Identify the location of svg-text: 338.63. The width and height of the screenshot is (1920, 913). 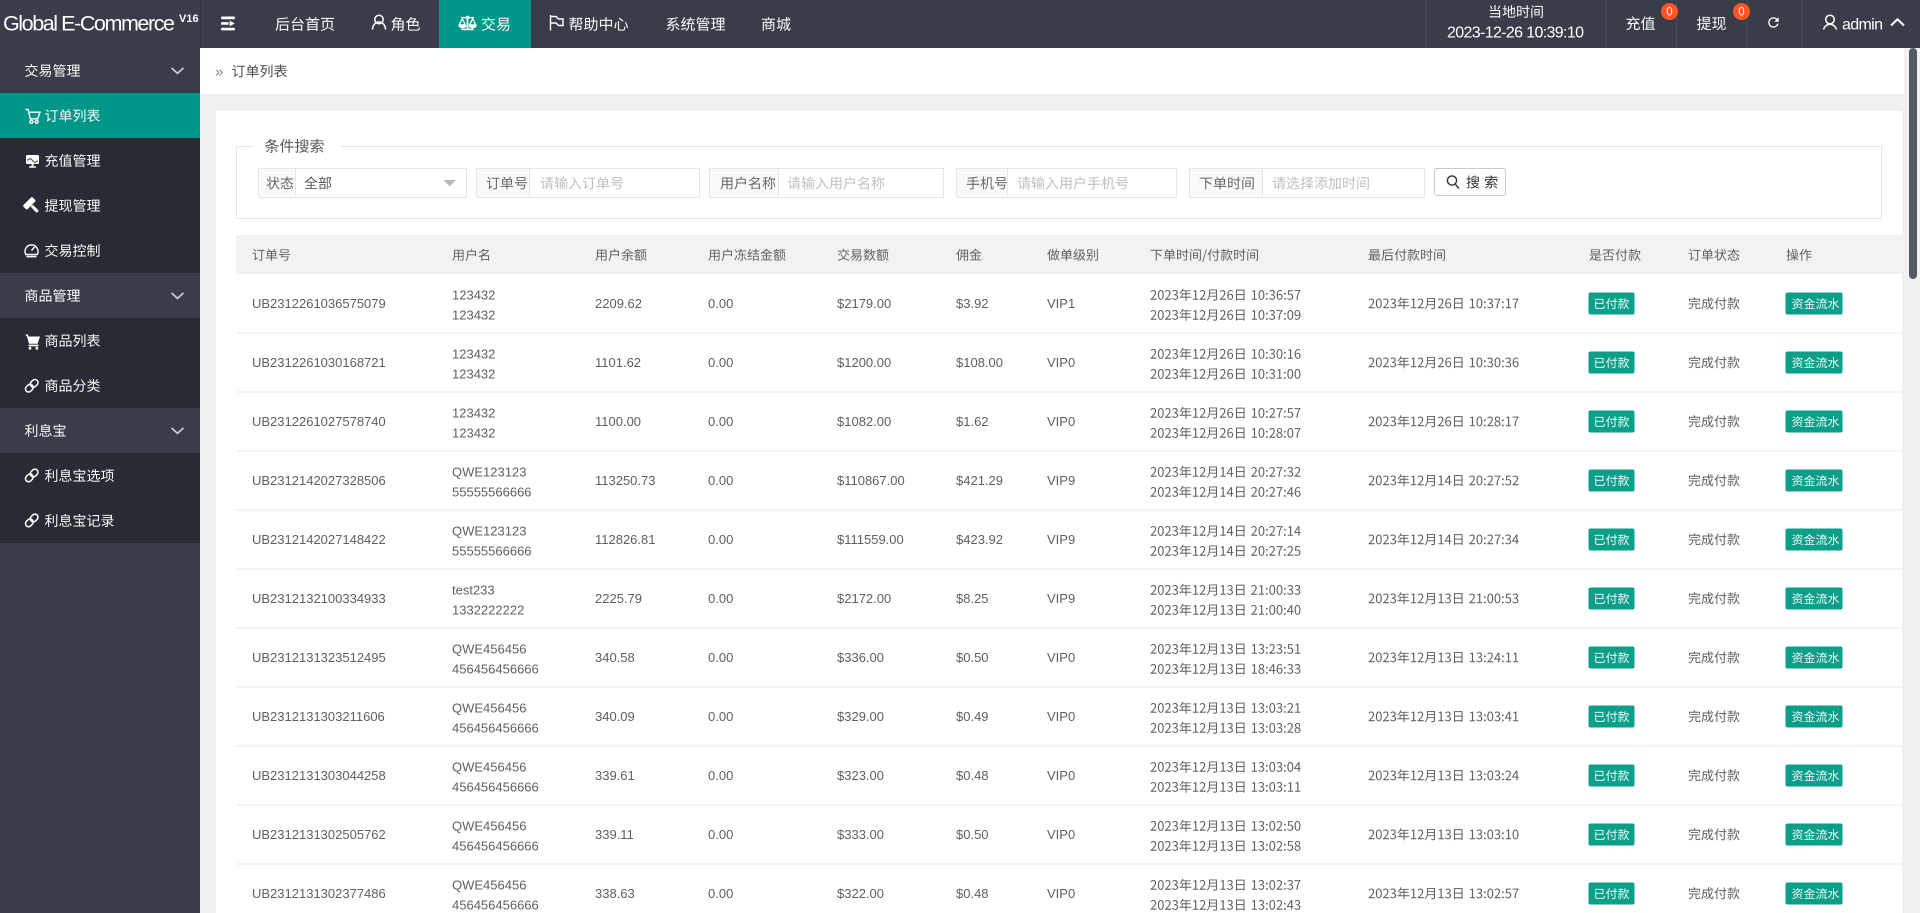
(615, 893).